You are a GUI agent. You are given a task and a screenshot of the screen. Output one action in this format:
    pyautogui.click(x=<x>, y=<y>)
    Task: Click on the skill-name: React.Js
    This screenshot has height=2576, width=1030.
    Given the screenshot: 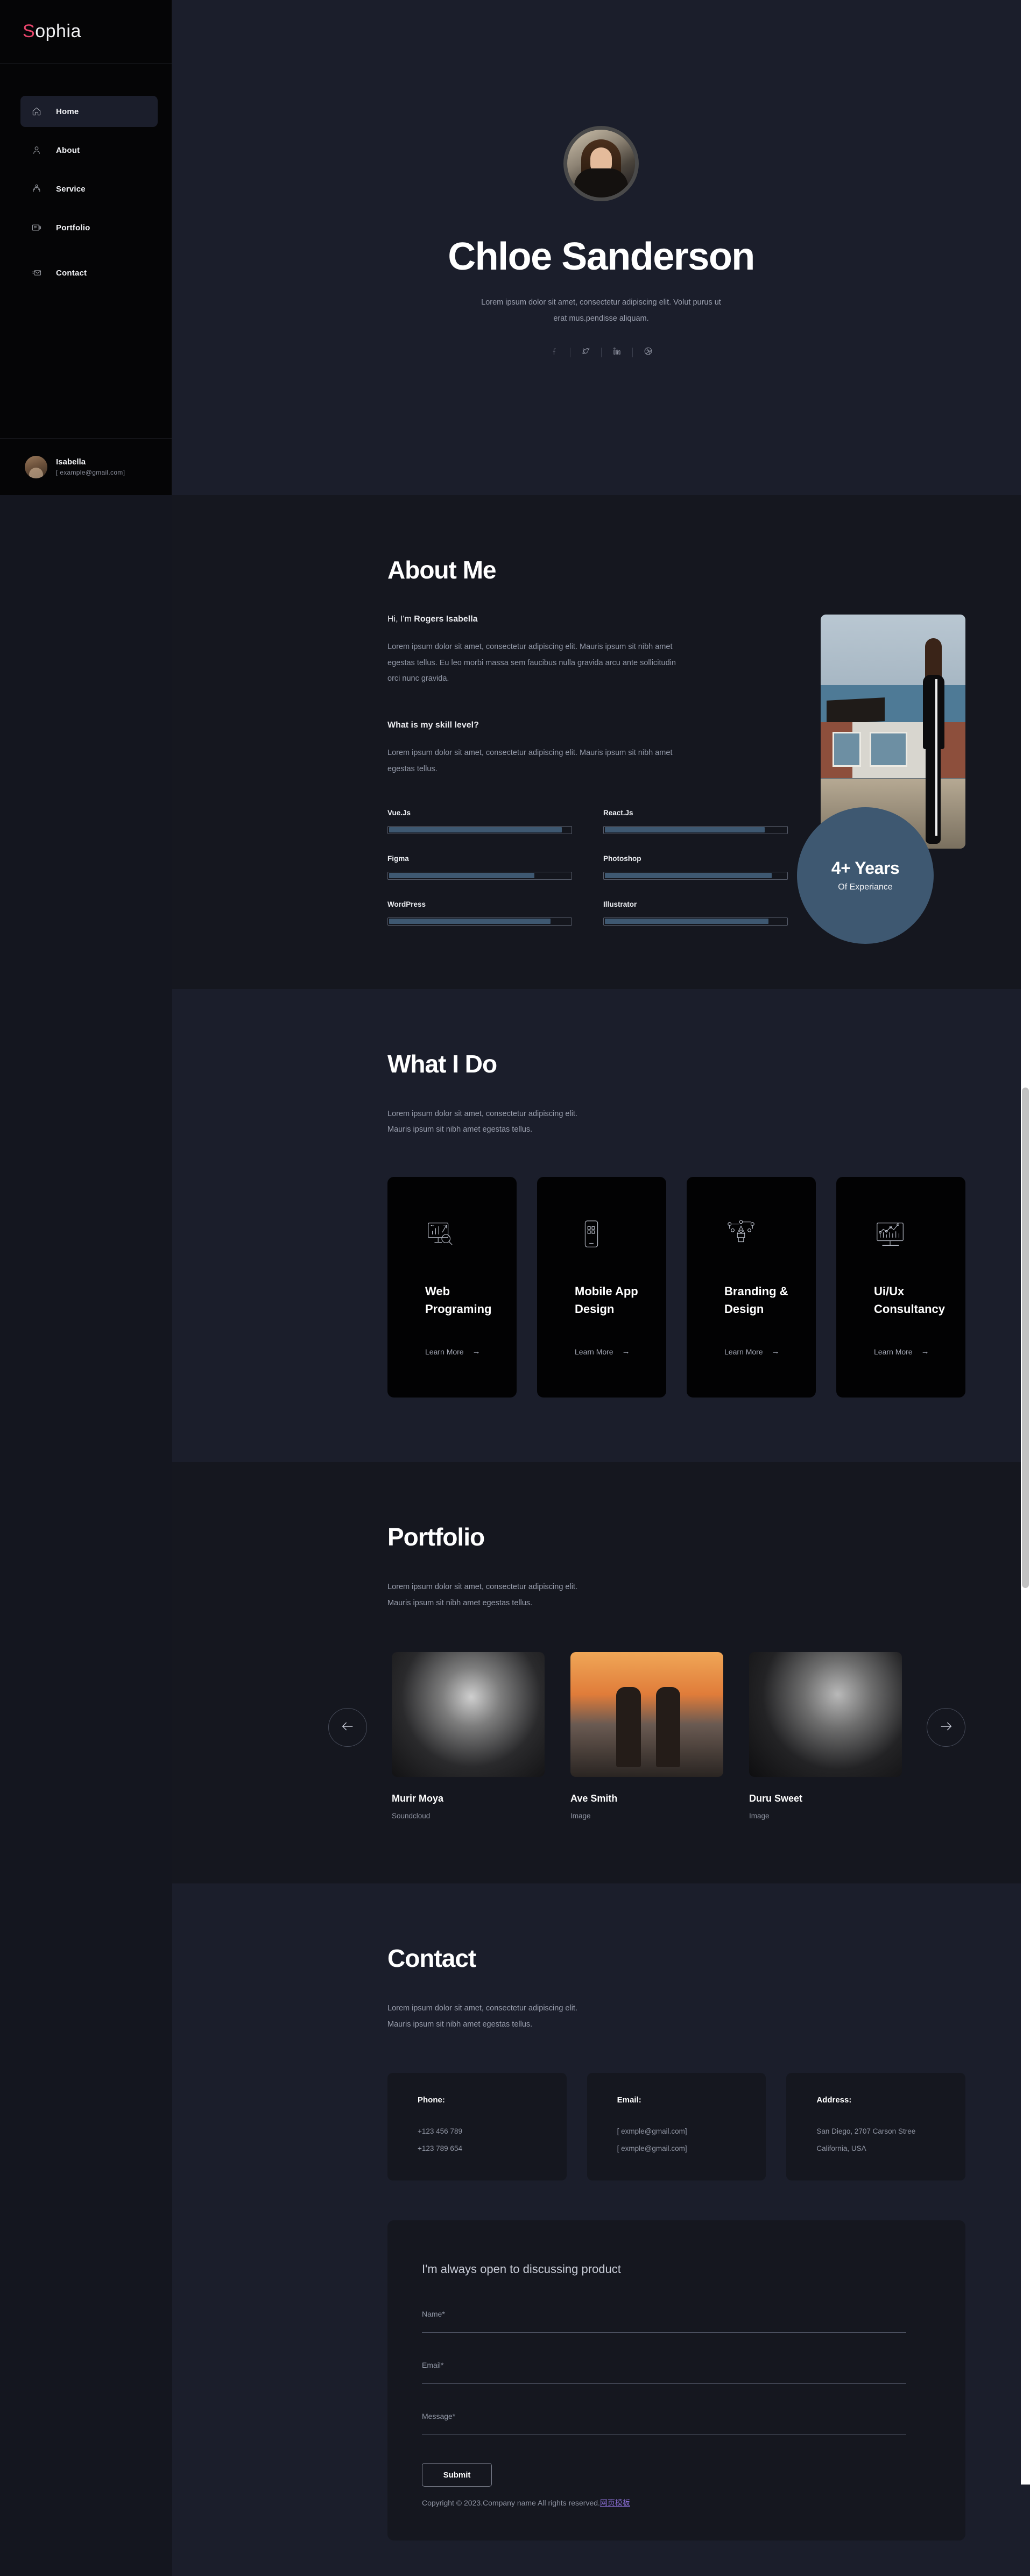 What is the action you would take?
    pyautogui.click(x=618, y=812)
    